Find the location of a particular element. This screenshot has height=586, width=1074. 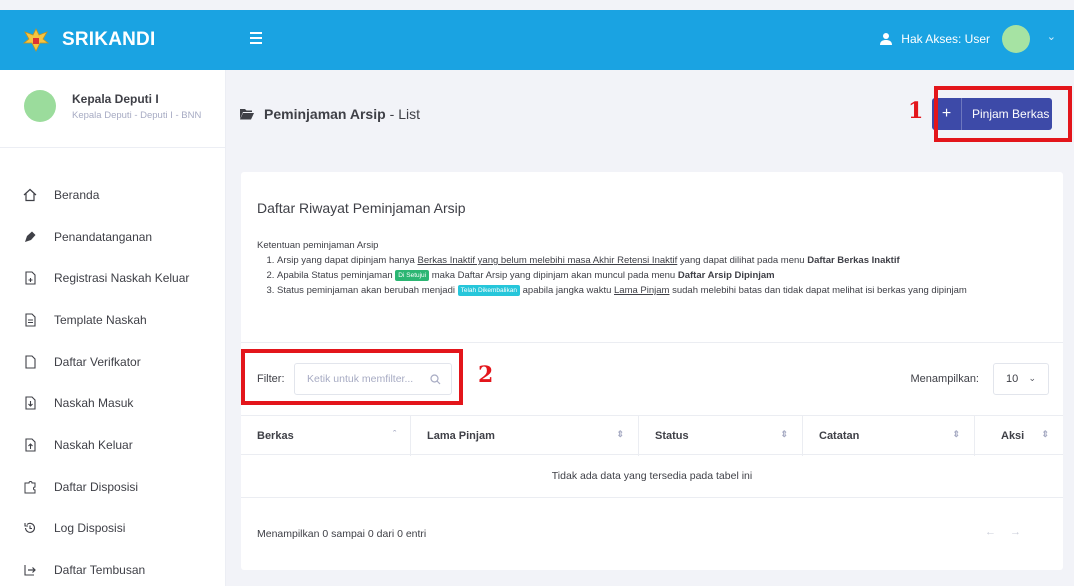

profile-role: Kepala Deputi - Deputi I - BNN is located at coordinates (137, 115).